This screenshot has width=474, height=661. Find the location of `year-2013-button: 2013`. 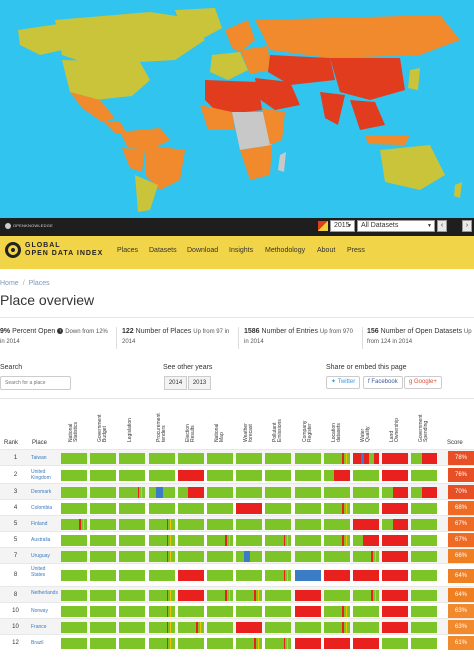

year-2013-button: 2013 is located at coordinates (199, 383).